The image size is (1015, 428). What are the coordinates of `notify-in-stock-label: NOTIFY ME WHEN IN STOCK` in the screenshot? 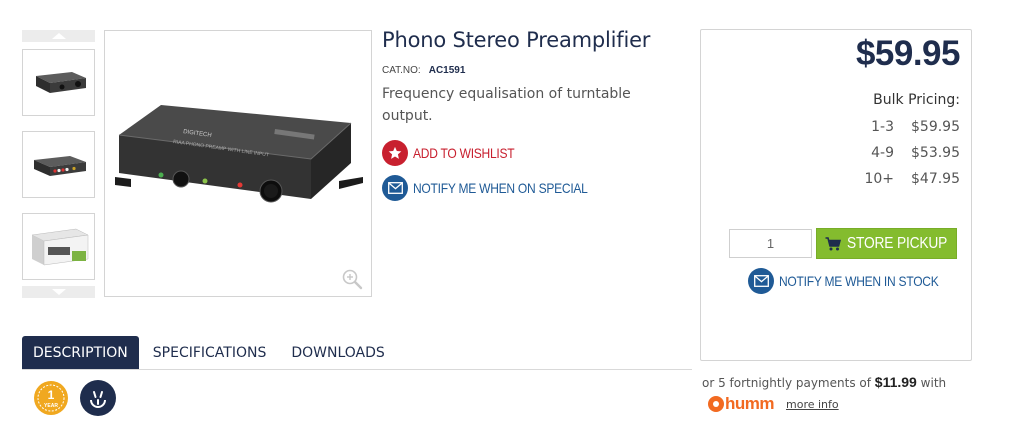 It's located at (859, 281).